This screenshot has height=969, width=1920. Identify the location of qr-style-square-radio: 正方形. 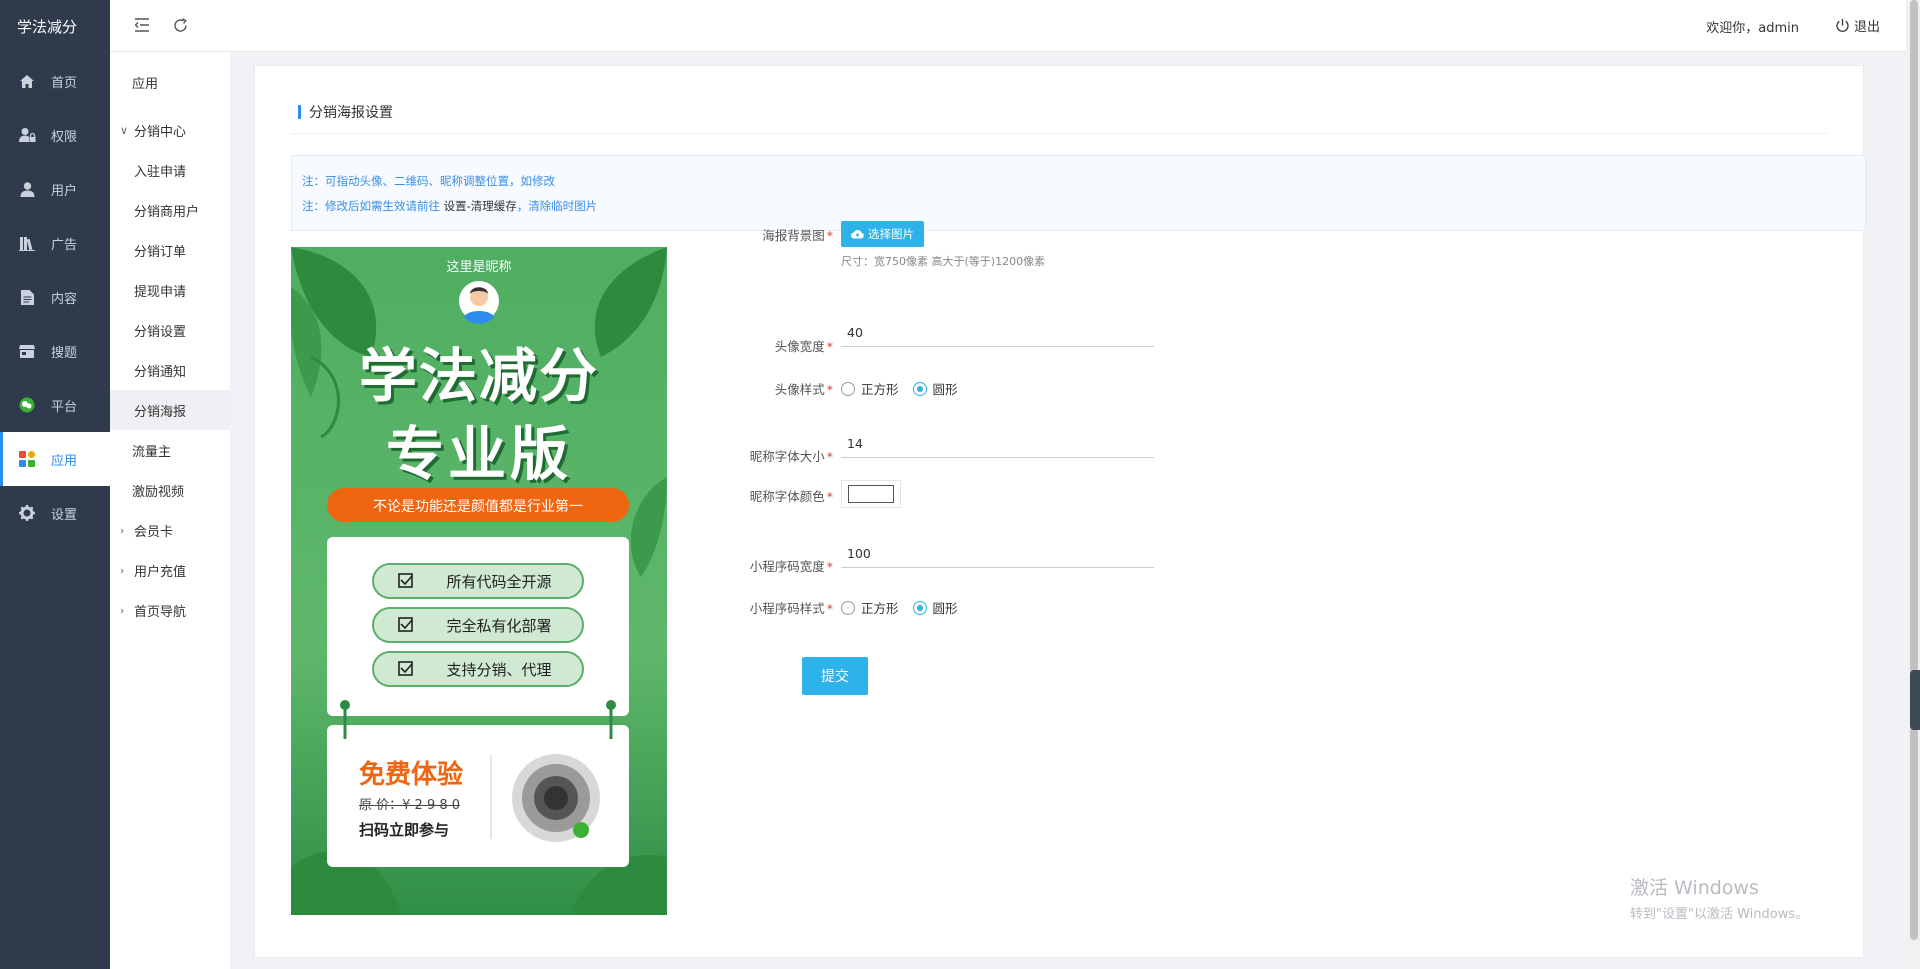
(870, 607).